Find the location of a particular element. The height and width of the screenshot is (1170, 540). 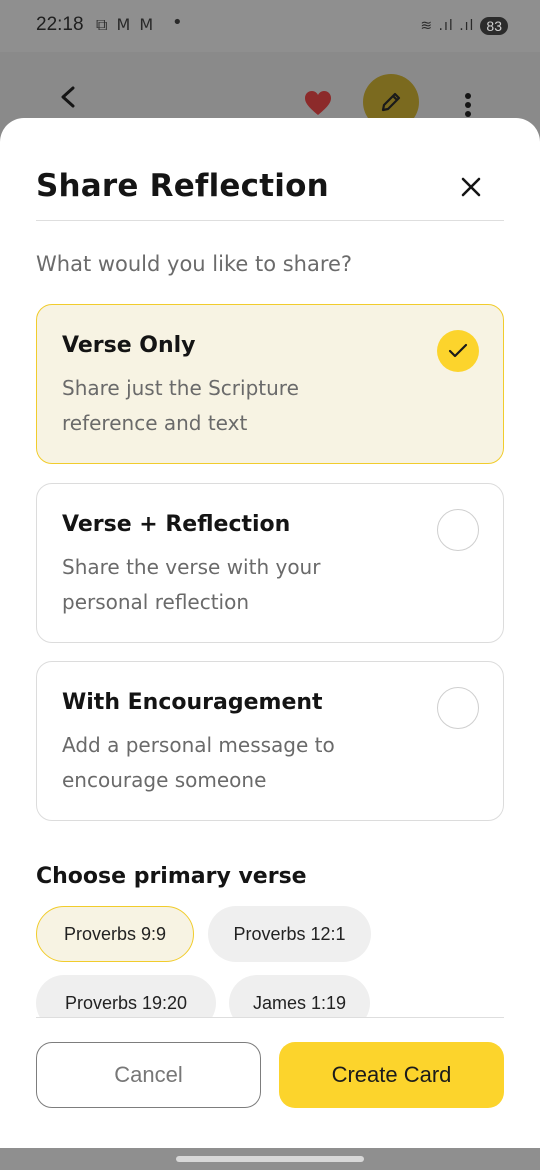

share-prompt: What would you like to share? is located at coordinates (194, 264).